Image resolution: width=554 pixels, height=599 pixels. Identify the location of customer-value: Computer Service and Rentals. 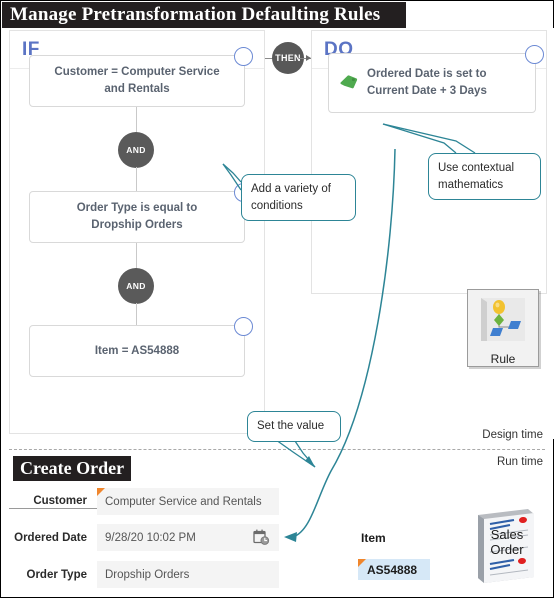
(183, 501).